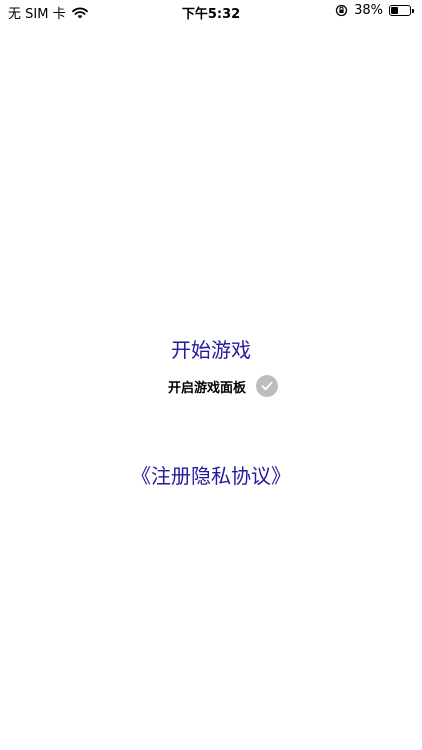 The height and width of the screenshot is (750, 422). Describe the element at coordinates (211, 348) in the screenshot. I see `start-game-button: 开始游戏` at that location.